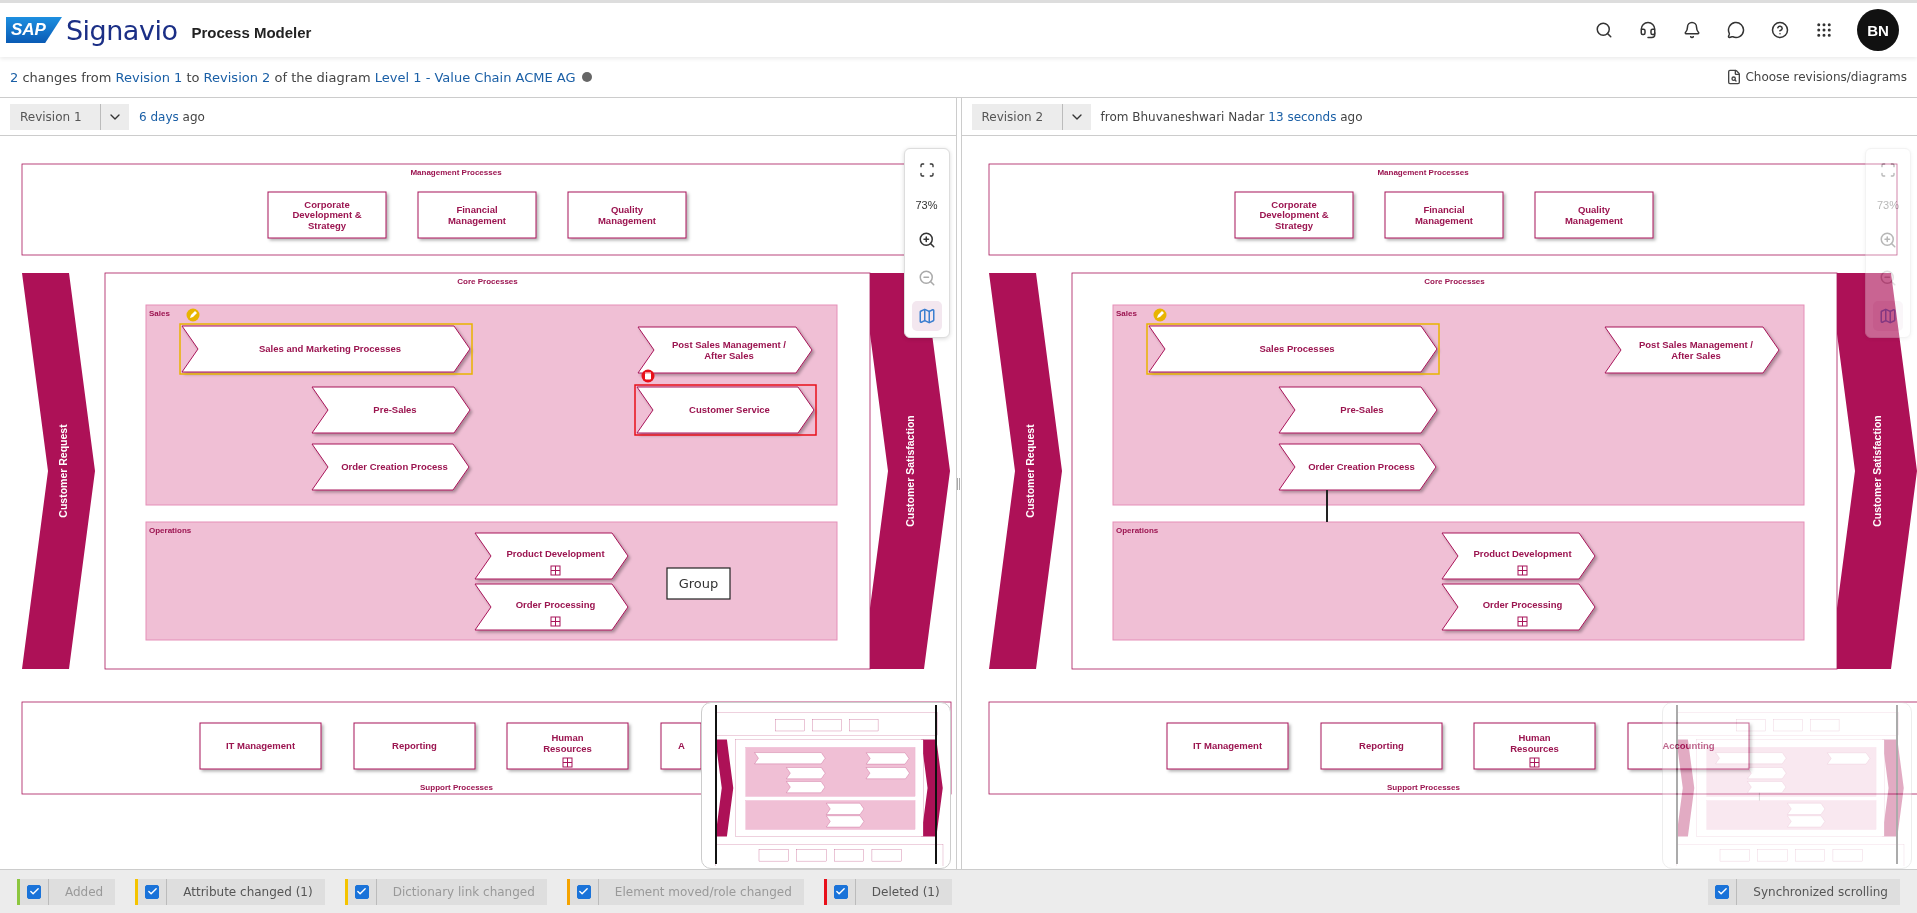 The image size is (1917, 913). What do you see at coordinates (461, 891) in the screenshot?
I see `legend-label: Dictionary link changed` at bounding box center [461, 891].